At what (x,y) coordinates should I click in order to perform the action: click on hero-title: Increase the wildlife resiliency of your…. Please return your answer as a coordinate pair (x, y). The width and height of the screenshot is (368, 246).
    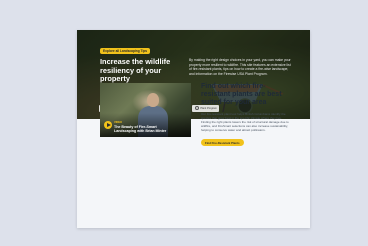
    Looking at the image, I should click on (135, 70).